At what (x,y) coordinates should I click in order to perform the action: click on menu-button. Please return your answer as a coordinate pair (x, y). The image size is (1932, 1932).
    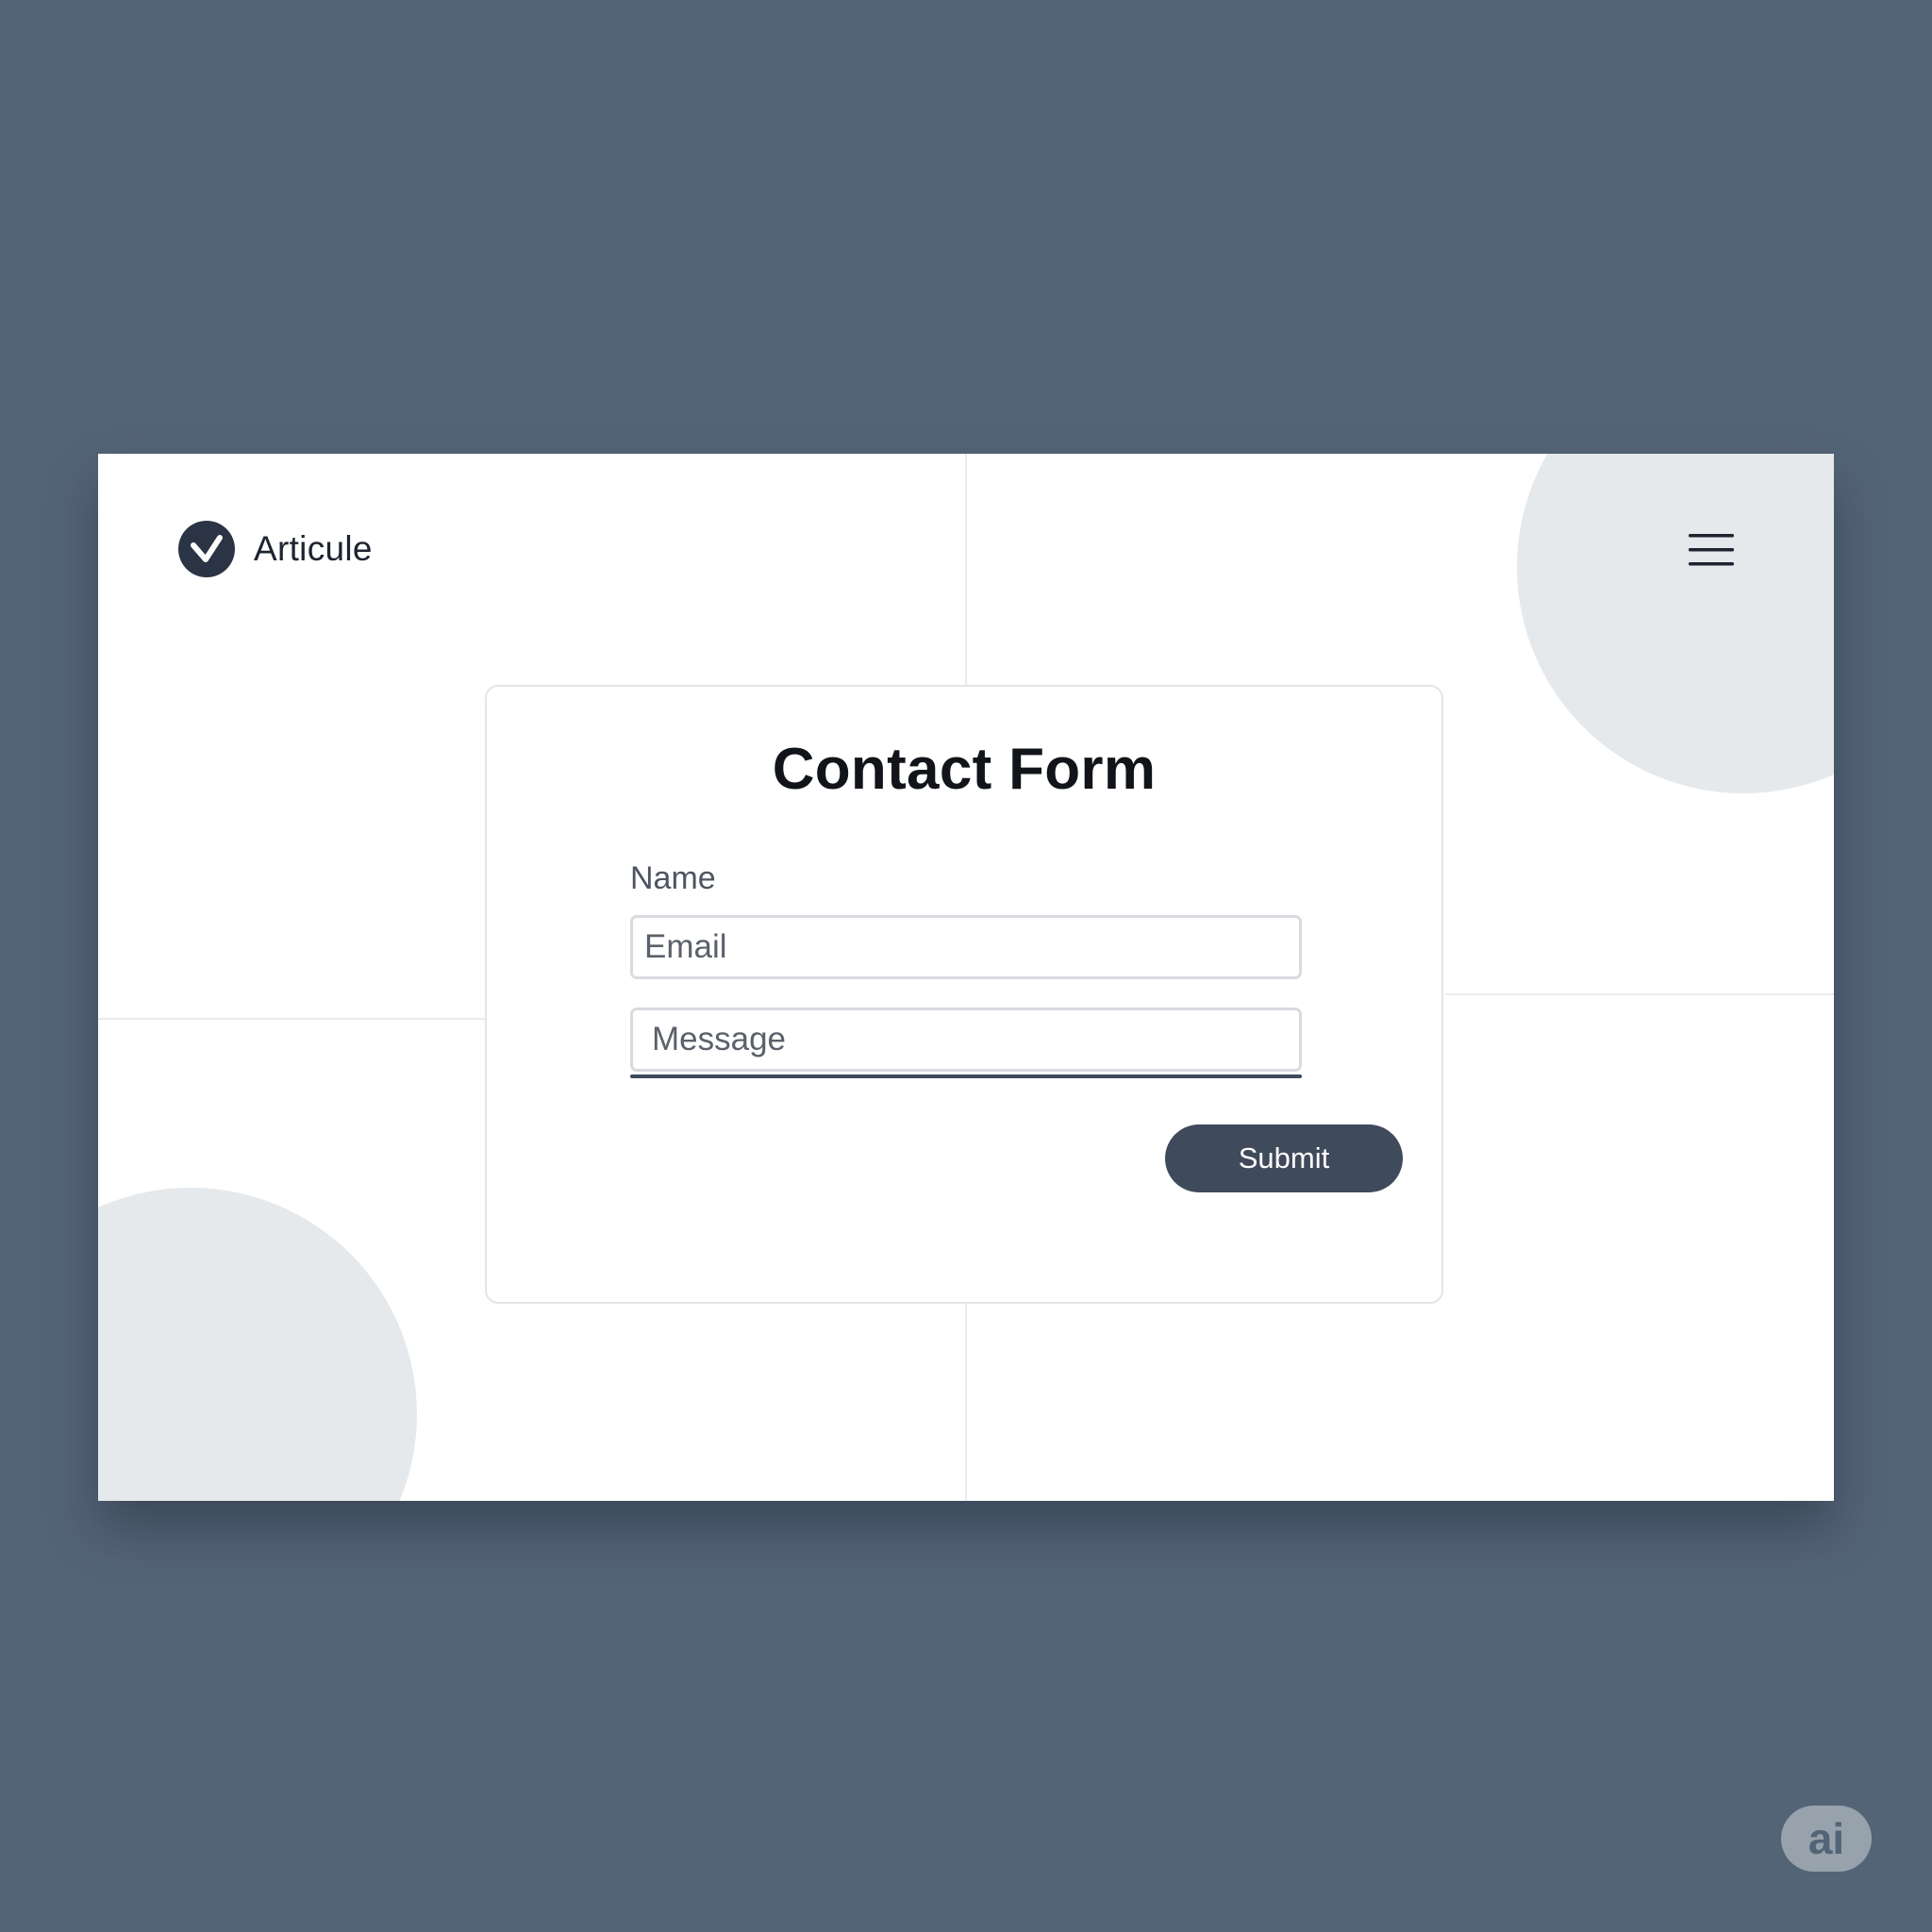
    Looking at the image, I should click on (1711, 550).